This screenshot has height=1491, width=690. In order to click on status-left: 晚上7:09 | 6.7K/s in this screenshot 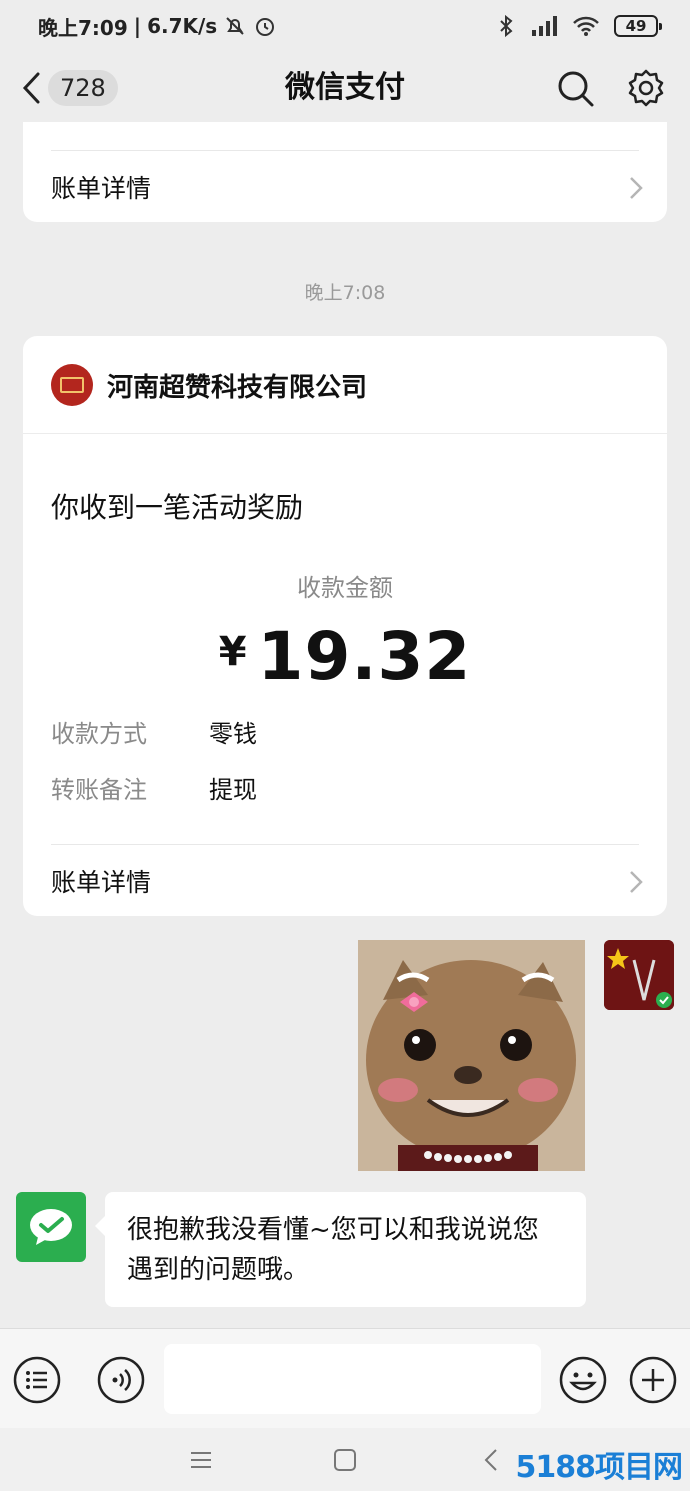, I will do `click(157, 26)`.